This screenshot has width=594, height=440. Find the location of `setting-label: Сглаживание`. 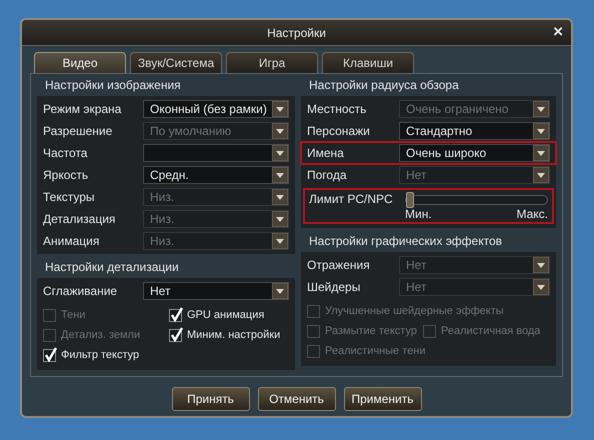

setting-label: Сглаживание is located at coordinates (80, 291).